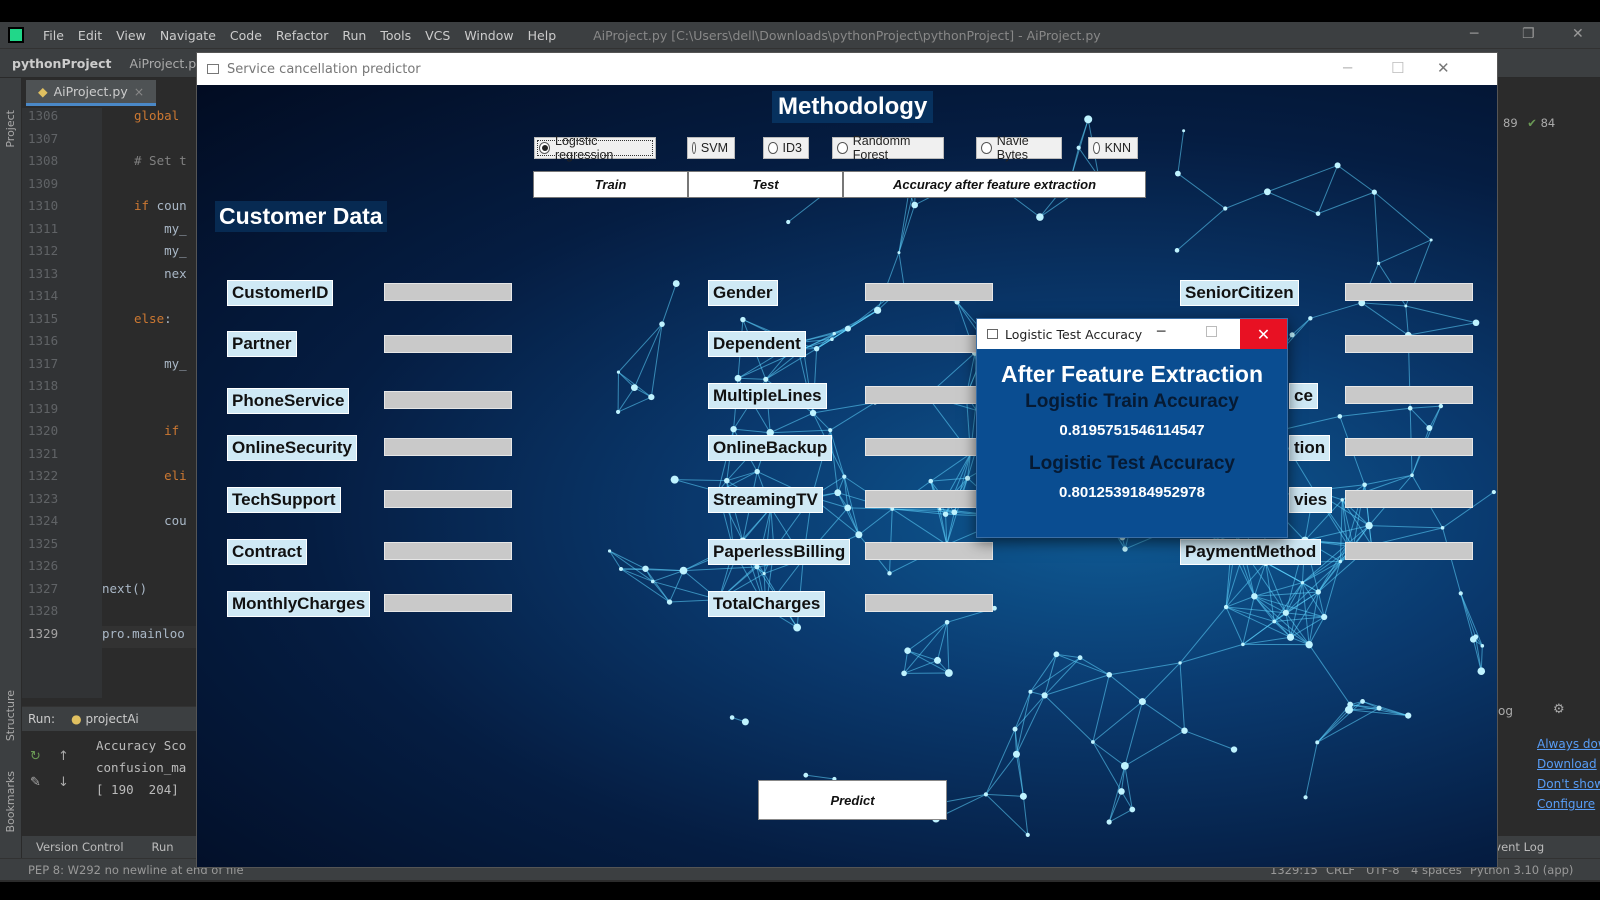 The image size is (1600, 900). Describe the element at coordinates (43, 588) in the screenshot. I see `line-number: 1327` at that location.